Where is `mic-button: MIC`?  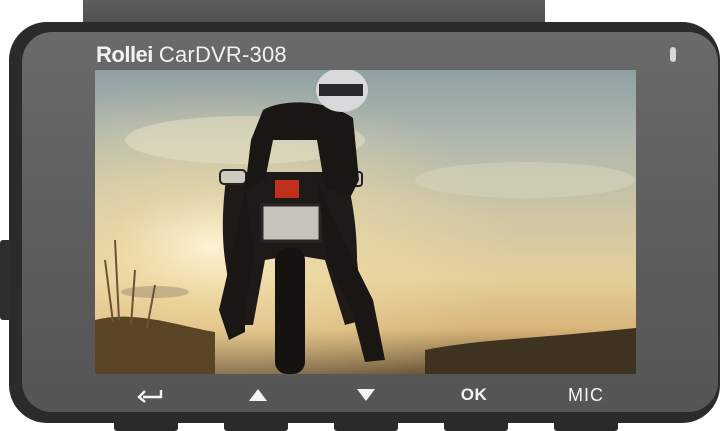 mic-button: MIC is located at coordinates (586, 395).